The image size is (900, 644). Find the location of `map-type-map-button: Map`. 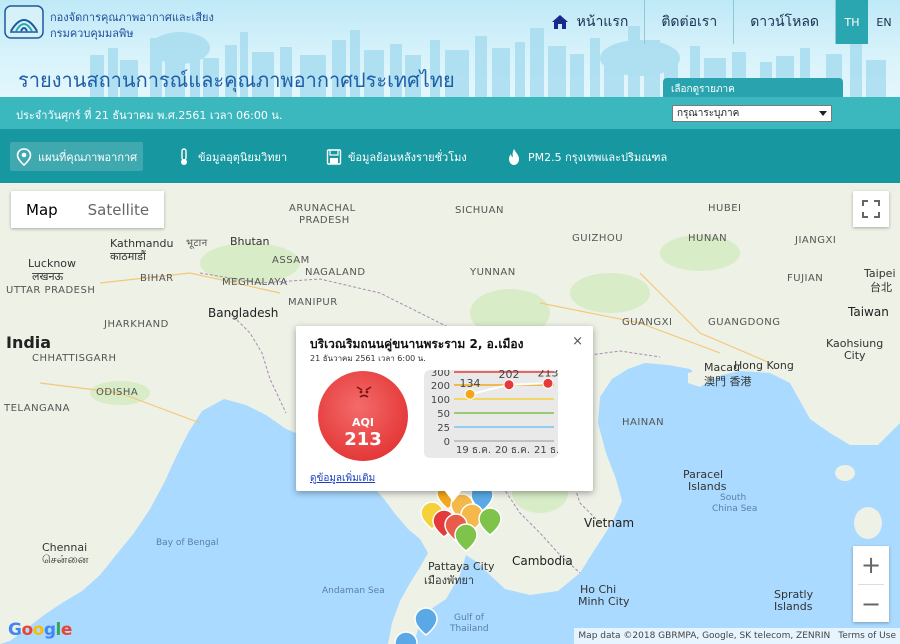

map-type-map-button: Map is located at coordinates (42, 209).